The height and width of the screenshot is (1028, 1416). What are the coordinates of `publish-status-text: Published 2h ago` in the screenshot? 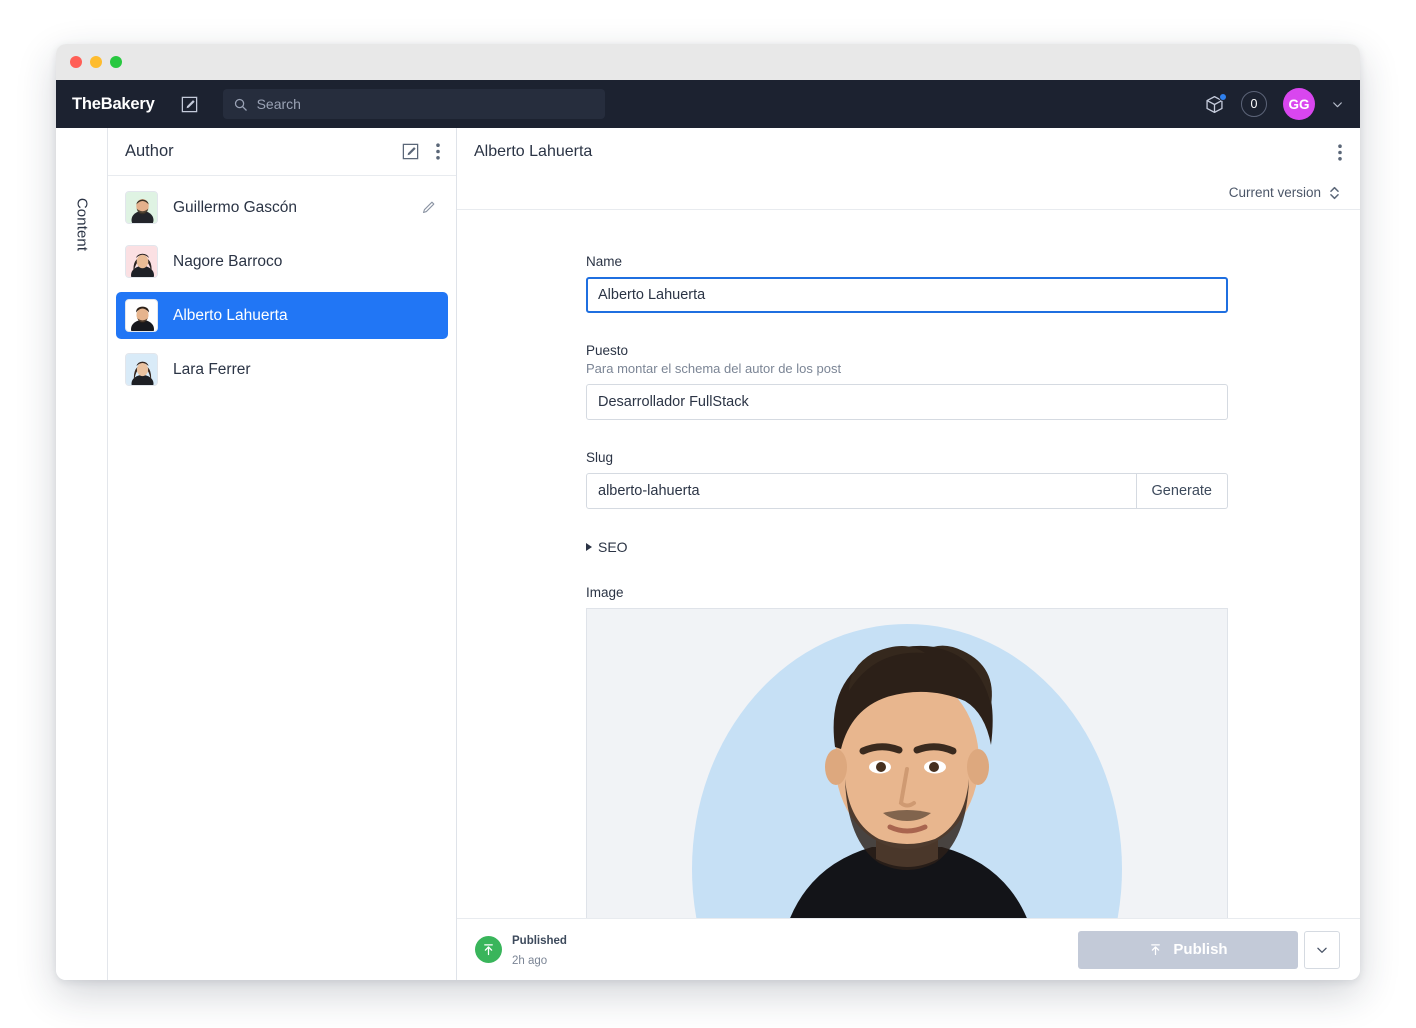 It's located at (539, 950).